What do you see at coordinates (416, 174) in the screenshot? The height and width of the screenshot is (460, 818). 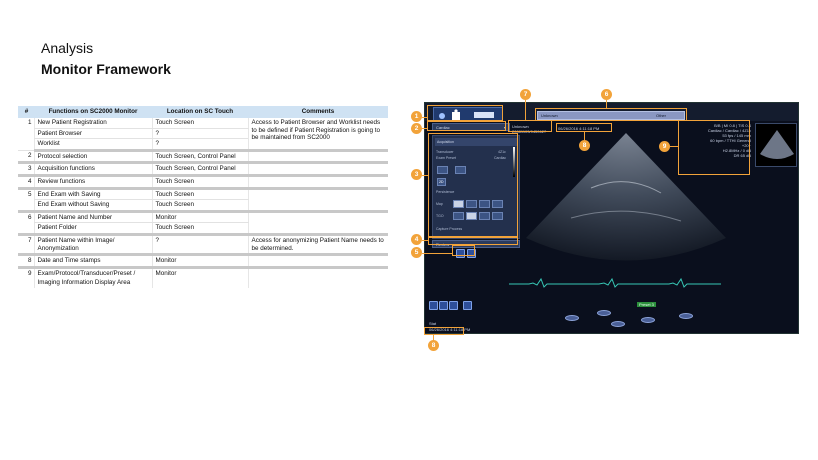 I see `callout-3: 3` at bounding box center [416, 174].